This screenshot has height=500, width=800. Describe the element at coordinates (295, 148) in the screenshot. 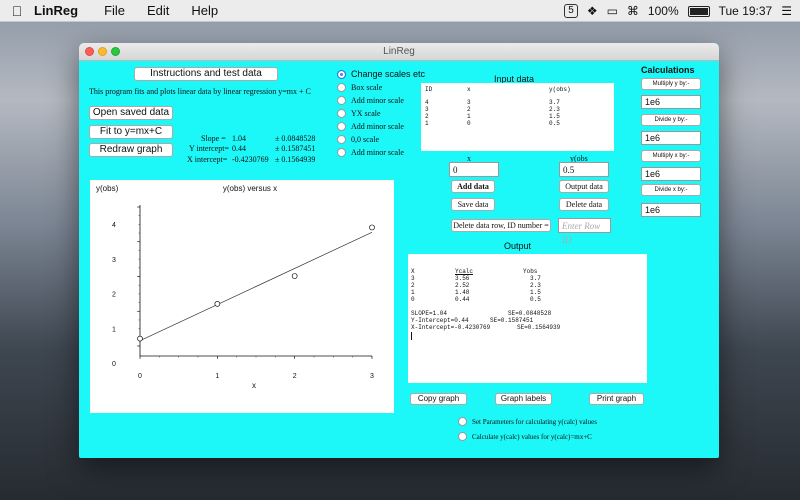

I see `y-intercept-se: ± 0.1587451` at that location.